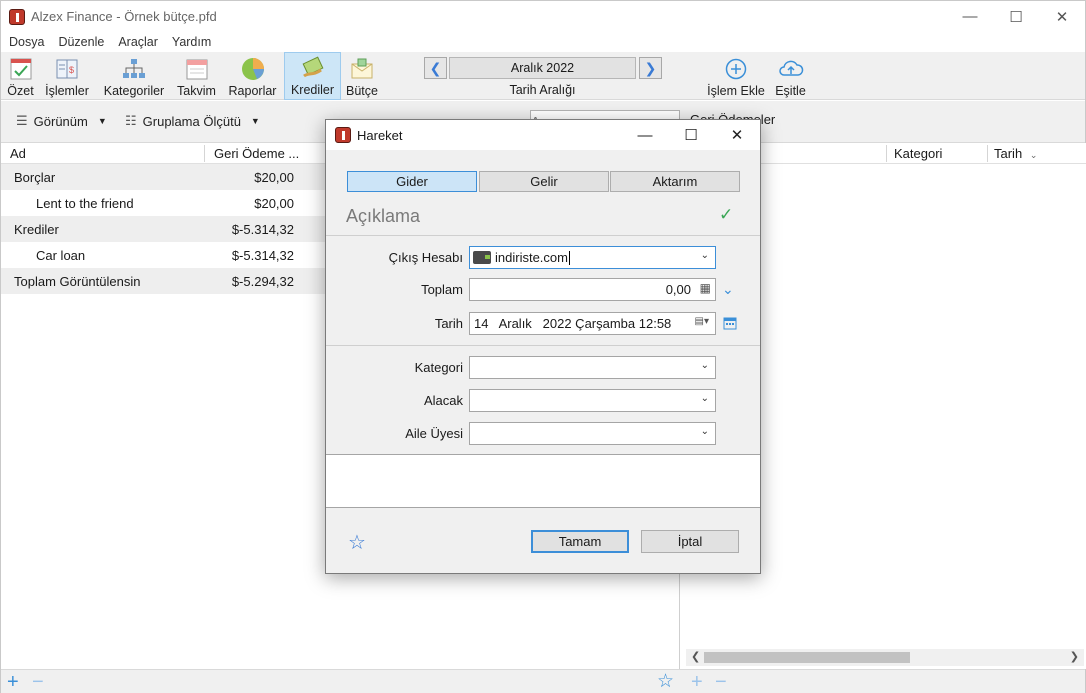 Image resolution: width=1086 pixels, height=693 pixels. Describe the element at coordinates (543, 481) in the screenshot. I see `note-textarea` at that location.